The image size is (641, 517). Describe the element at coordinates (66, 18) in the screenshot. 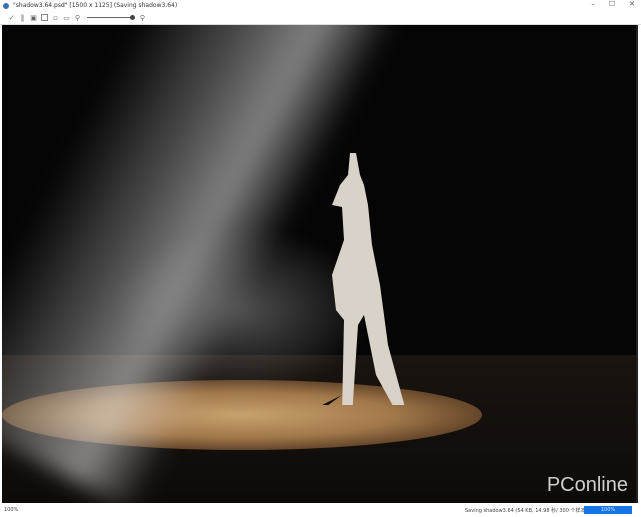

I see `grid-icon: ▭` at that location.